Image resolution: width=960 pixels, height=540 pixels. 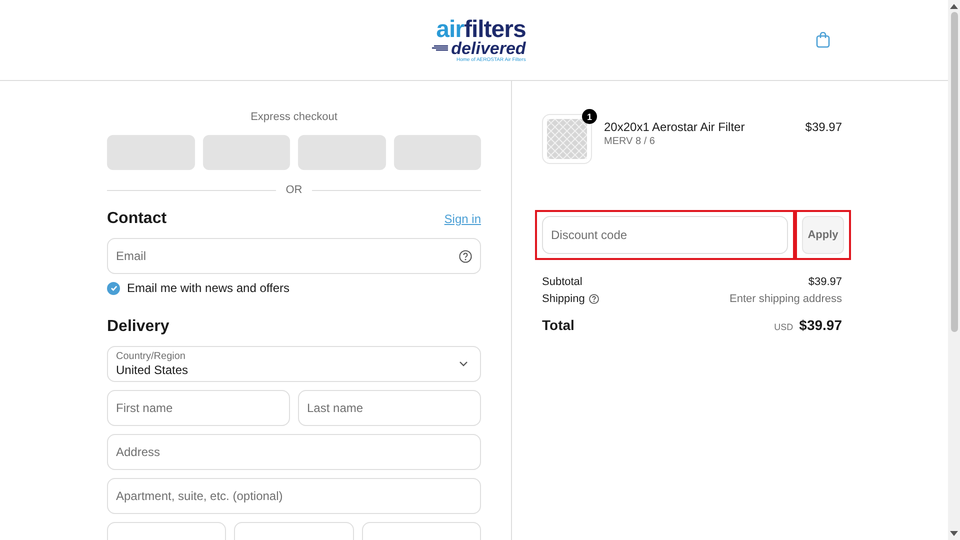 What do you see at coordinates (823, 235) in the screenshot?
I see `apply-button: Apply` at bounding box center [823, 235].